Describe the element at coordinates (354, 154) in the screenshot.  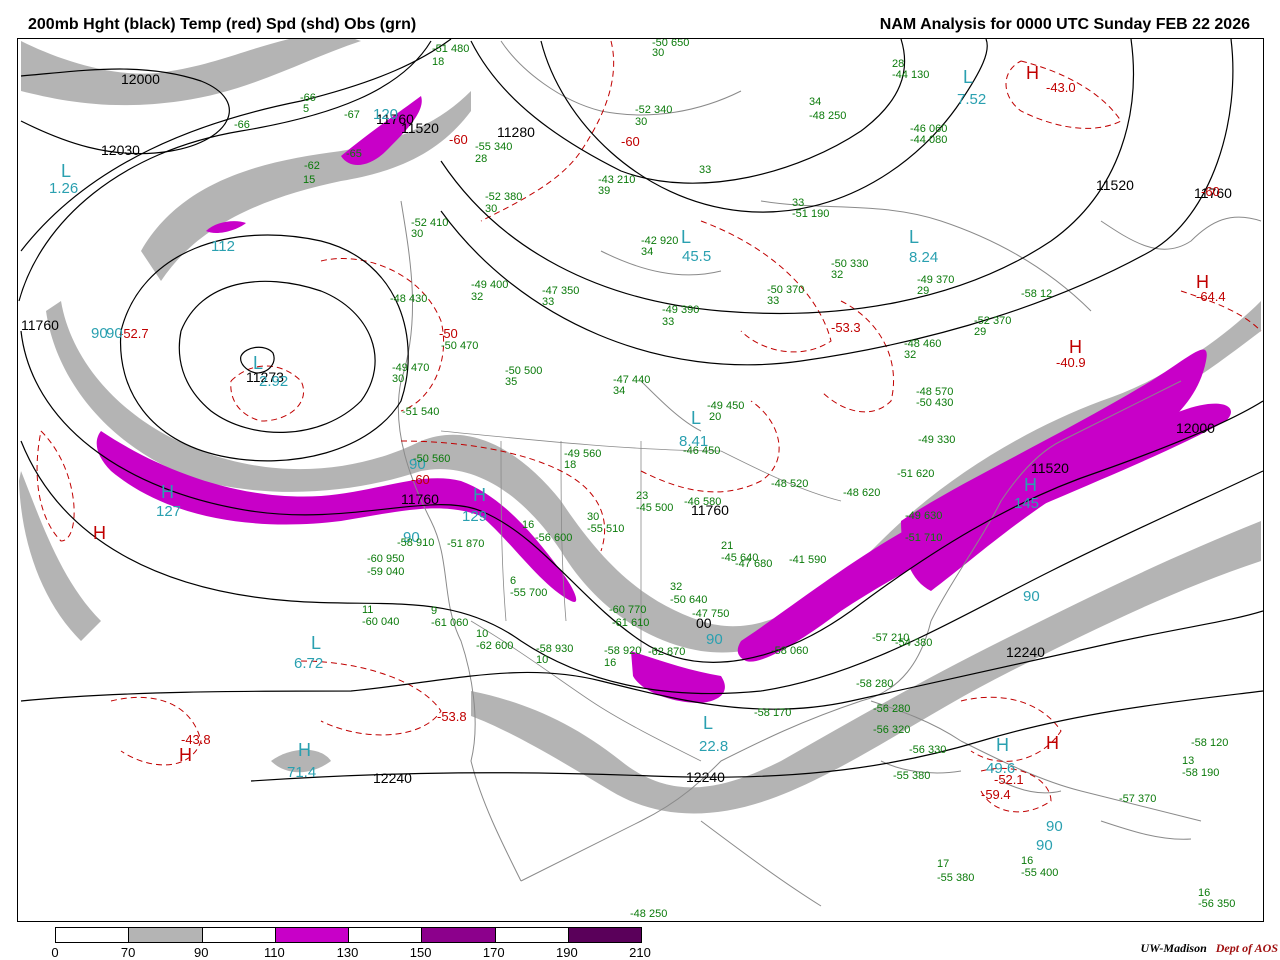
I see `station-observation: -65` at that location.